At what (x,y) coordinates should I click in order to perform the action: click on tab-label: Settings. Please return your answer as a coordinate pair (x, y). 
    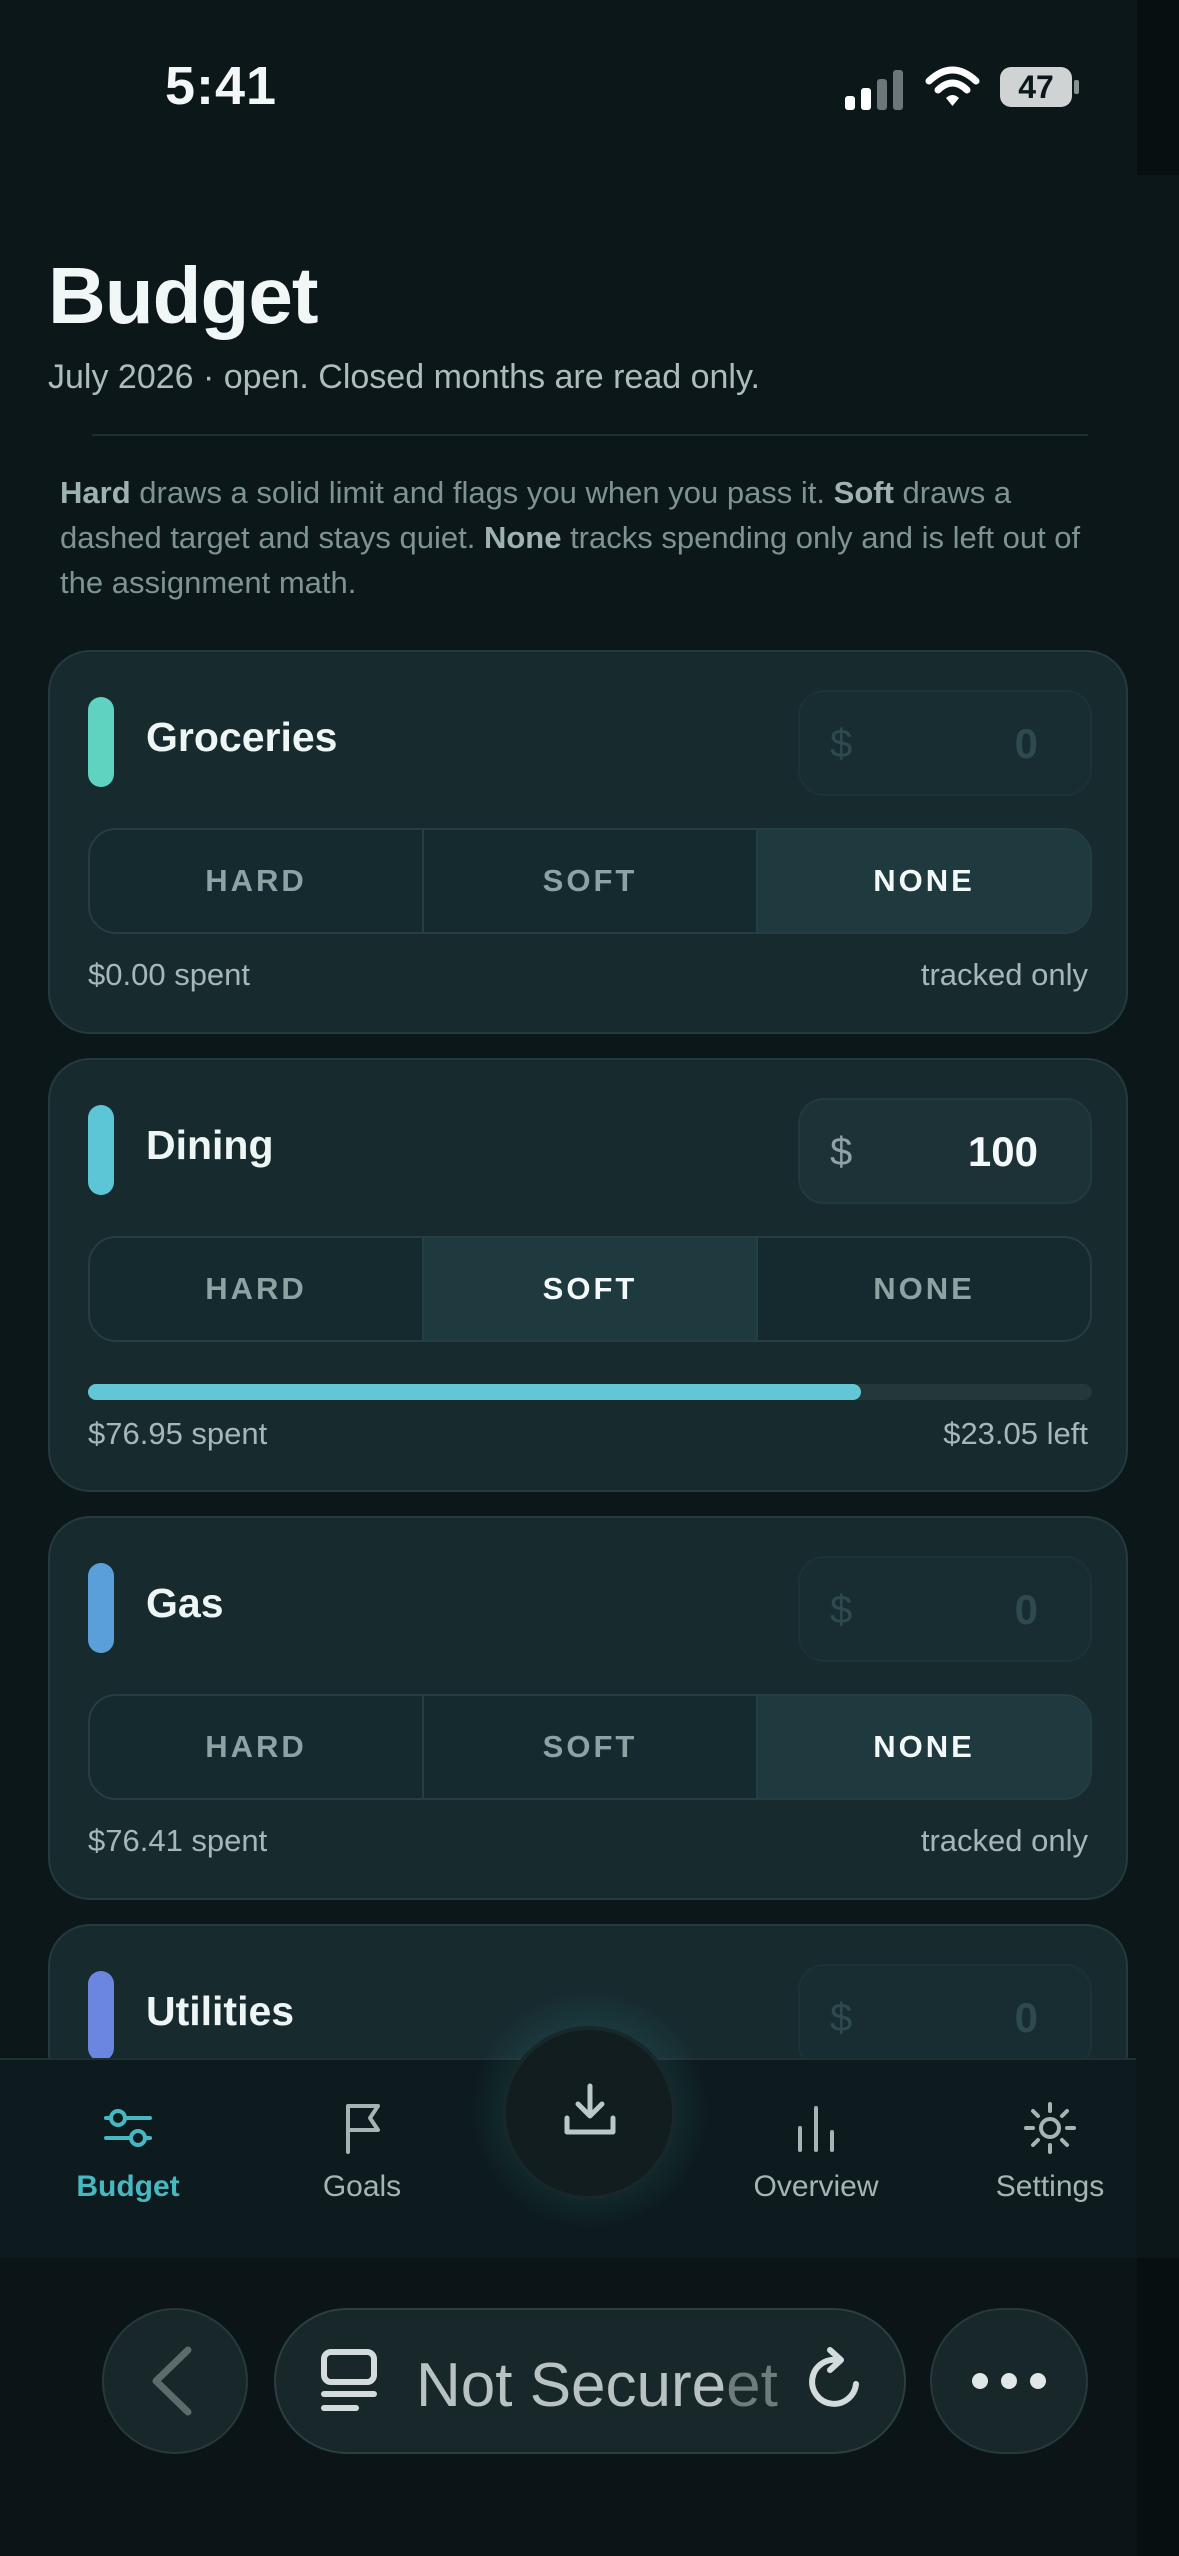
    Looking at the image, I should click on (1050, 2186).